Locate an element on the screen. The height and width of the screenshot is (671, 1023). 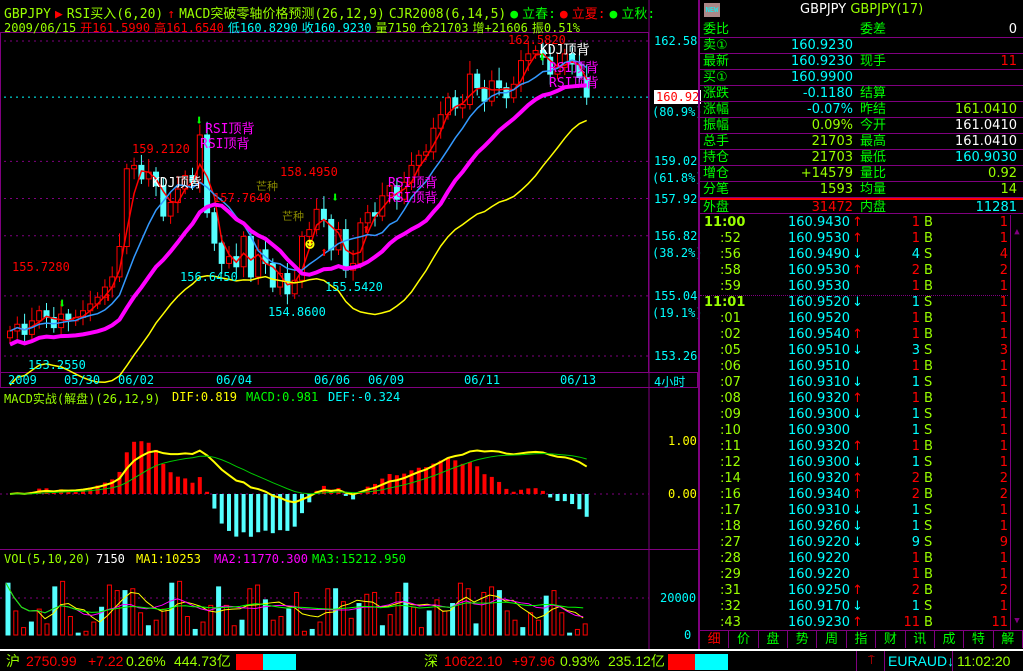
tab-6: 财 is located at coordinates (891, 639).